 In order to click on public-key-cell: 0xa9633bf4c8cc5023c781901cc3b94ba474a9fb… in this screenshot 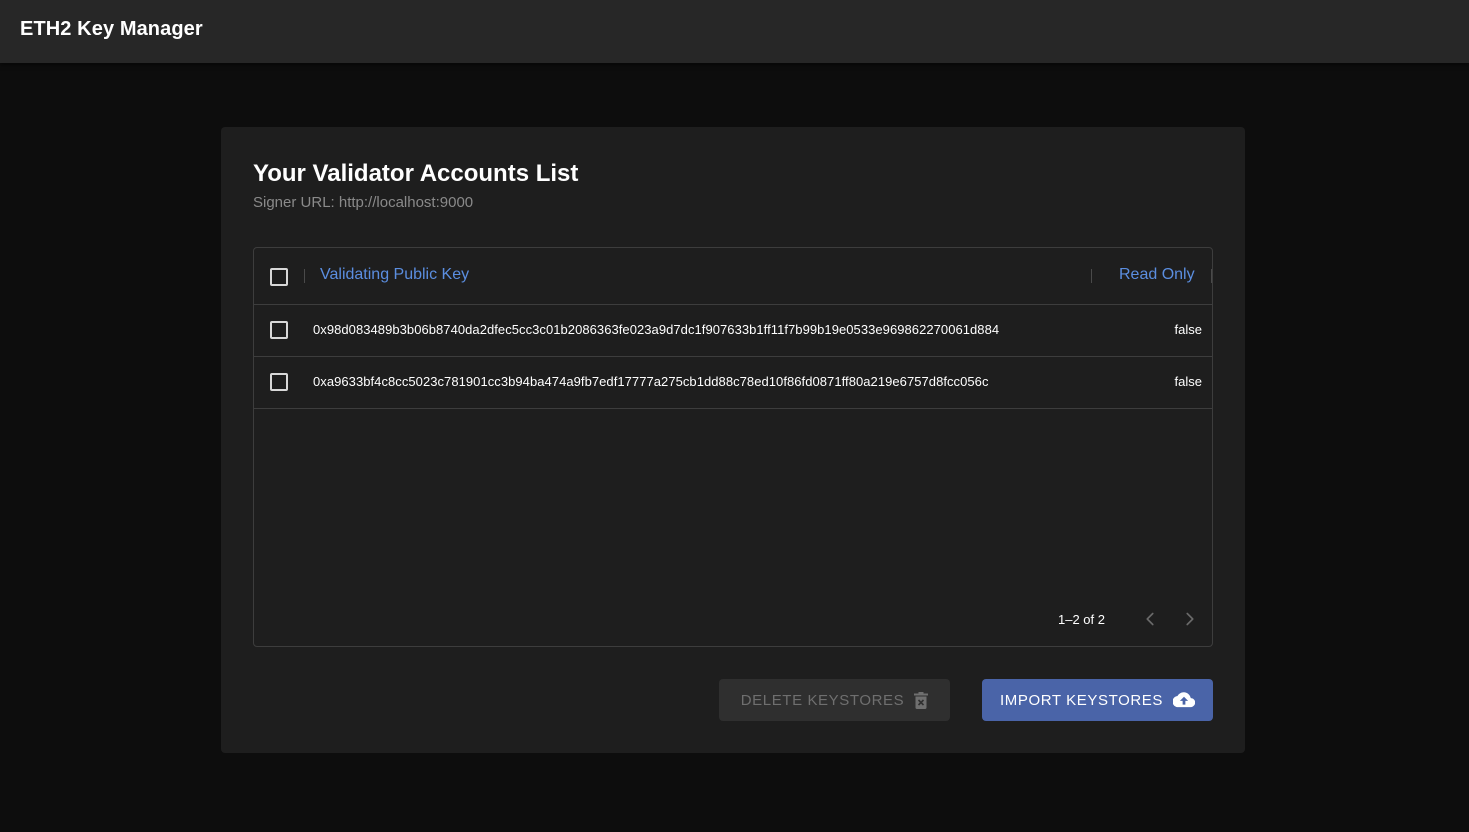, I will do `click(651, 381)`.